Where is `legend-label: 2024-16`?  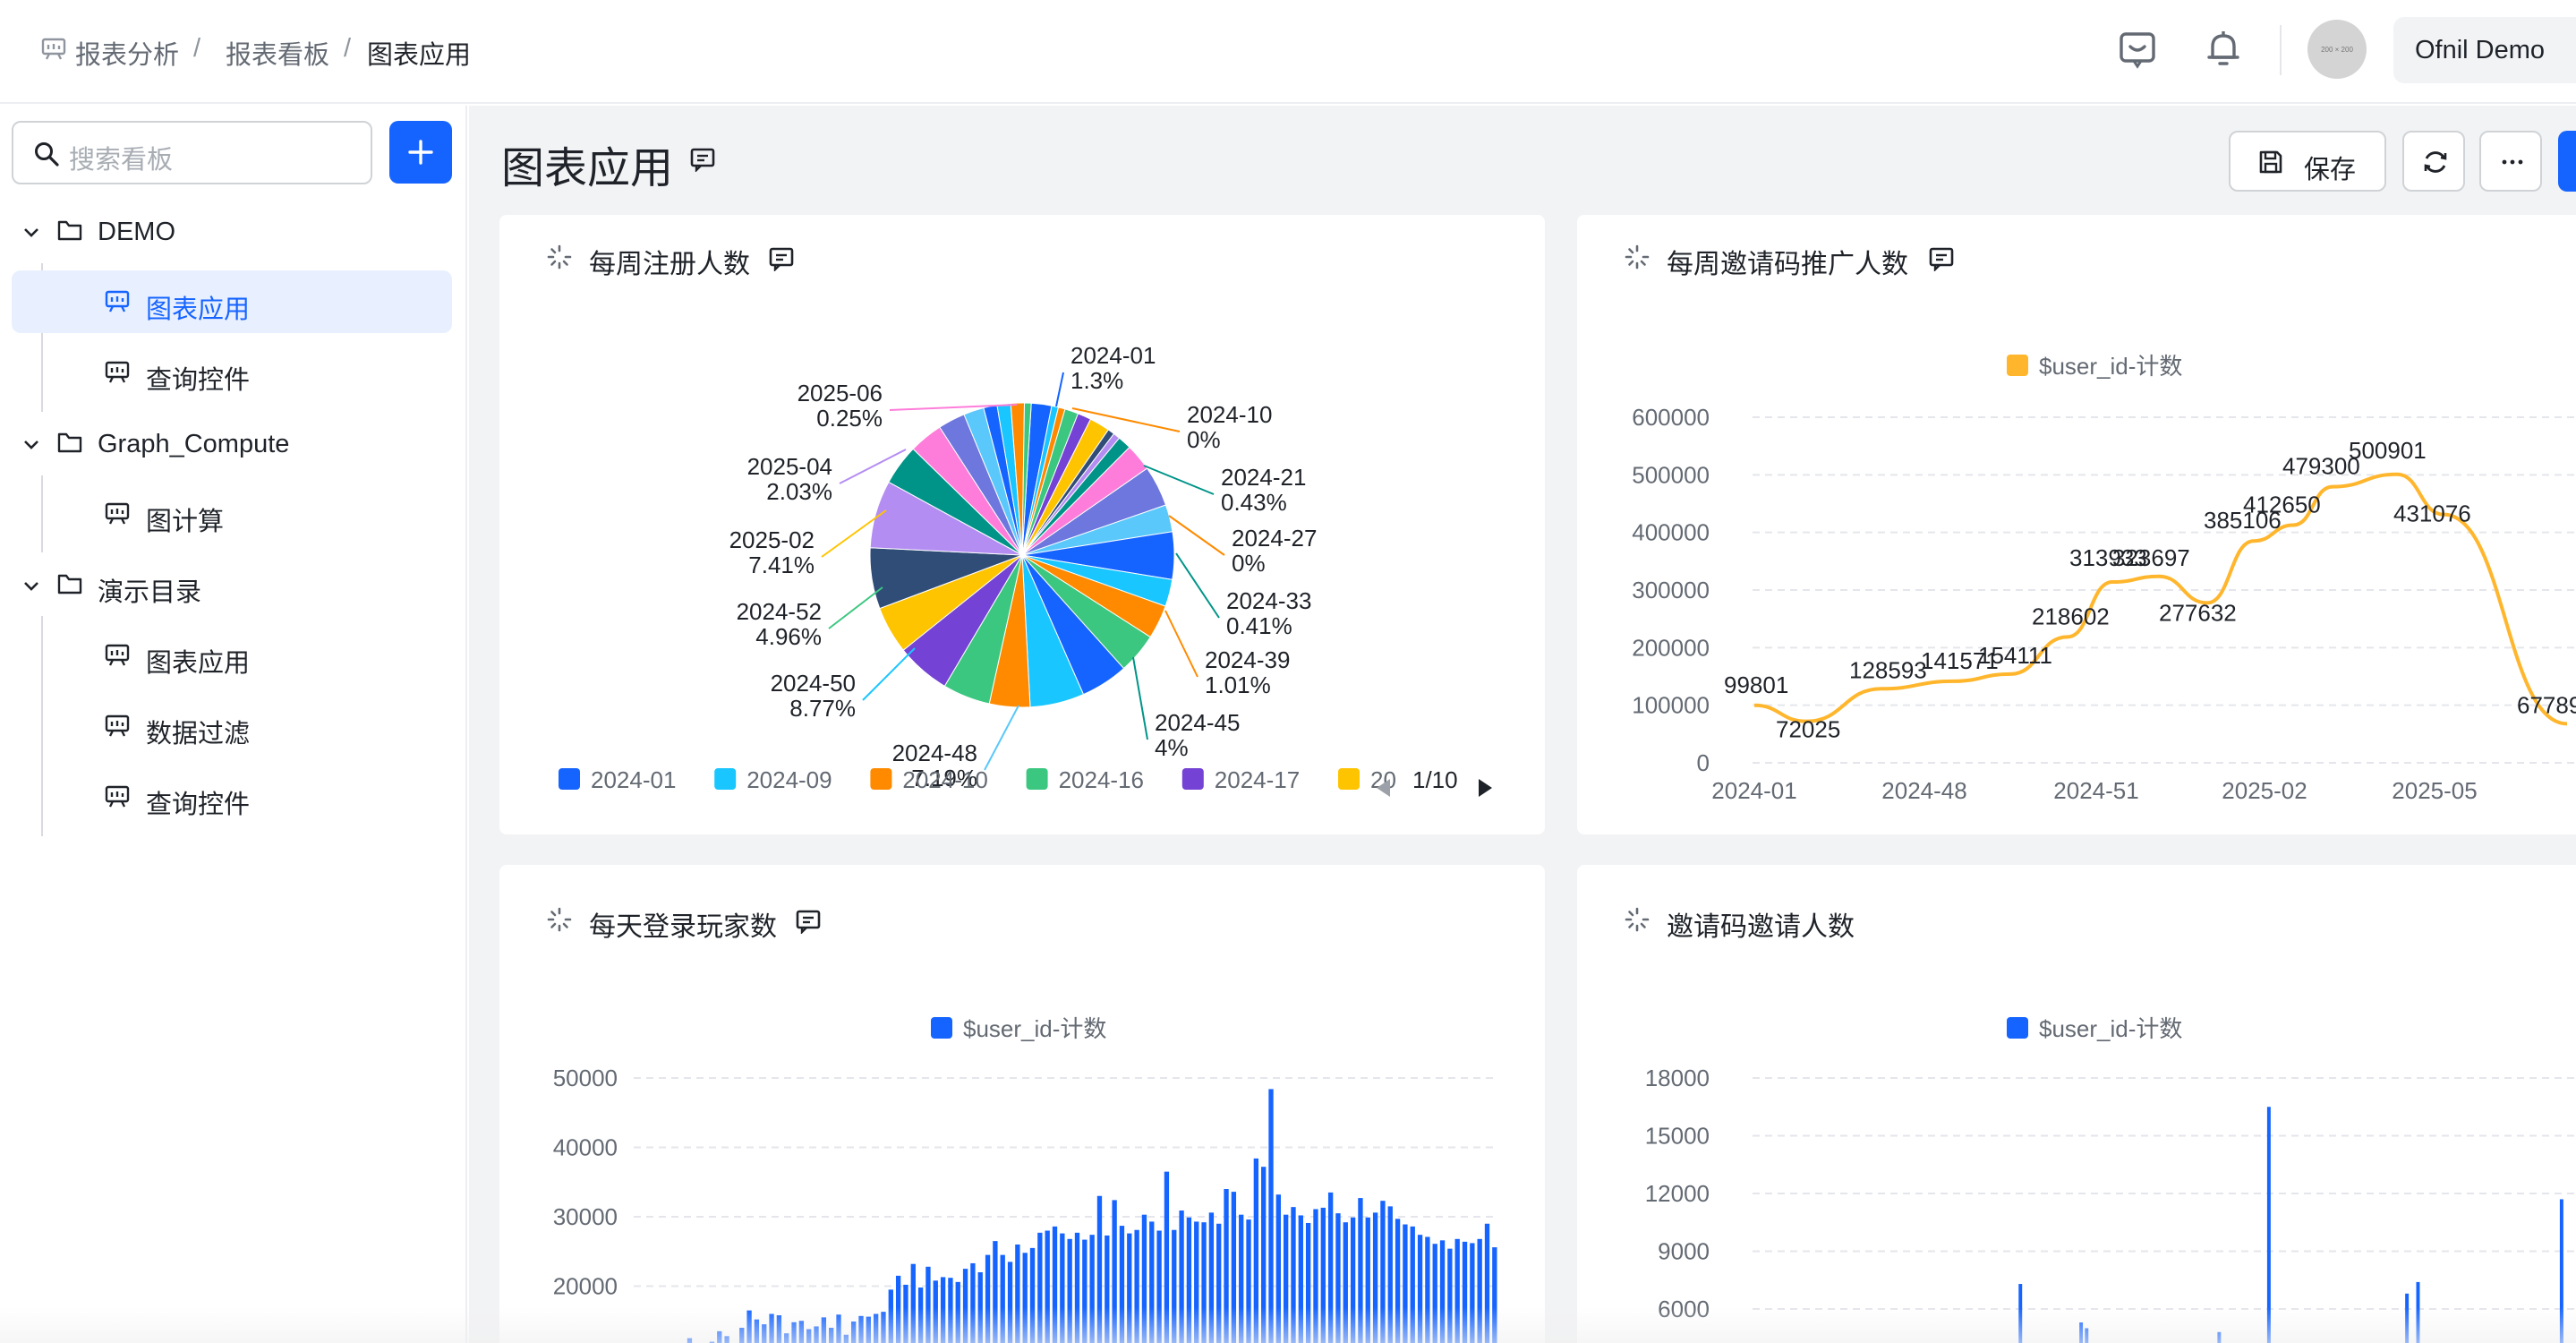
legend-label: 2024-16 is located at coordinates (1101, 779).